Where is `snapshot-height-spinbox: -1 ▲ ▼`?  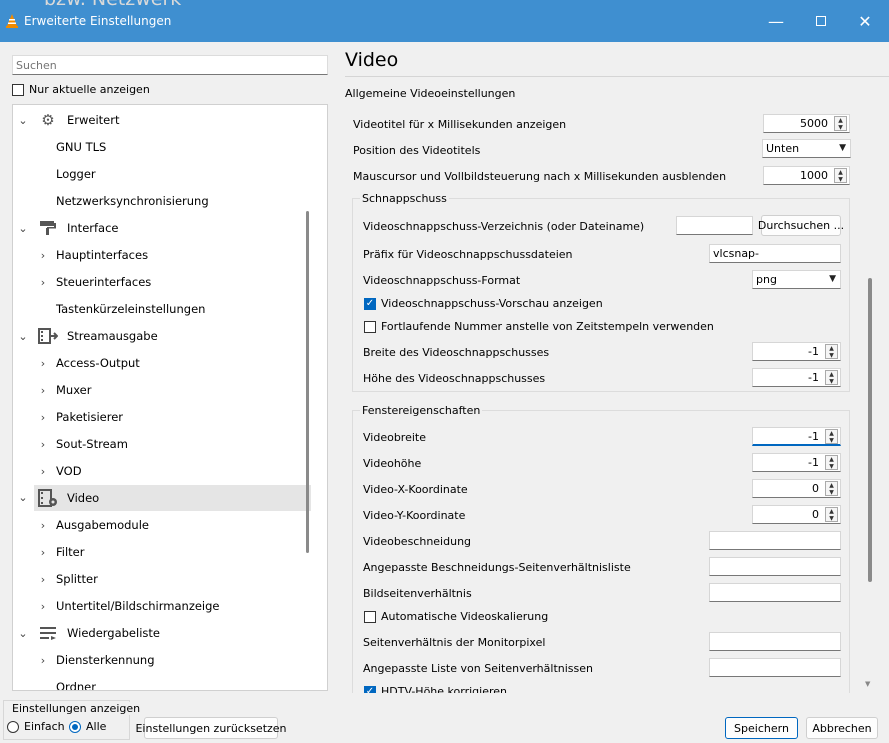 snapshot-height-spinbox: -1 ▲ ▼ is located at coordinates (796, 377).